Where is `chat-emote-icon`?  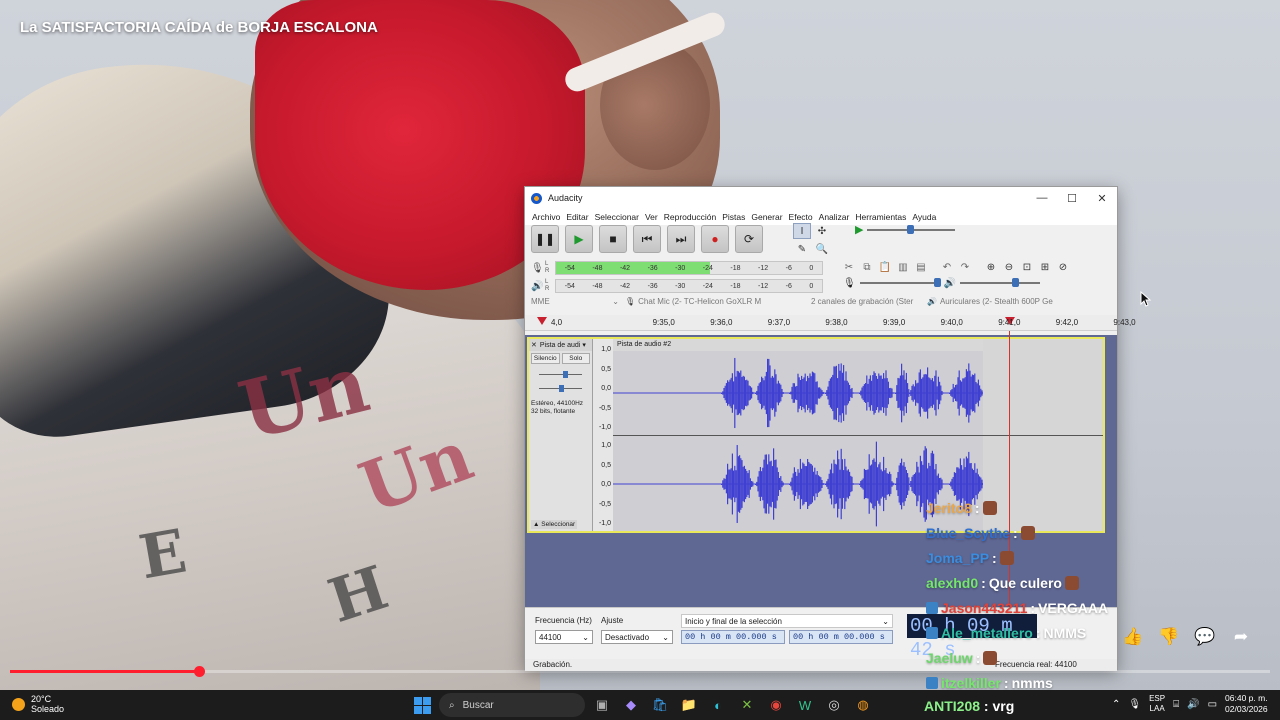 chat-emote-icon is located at coordinates (989, 507).